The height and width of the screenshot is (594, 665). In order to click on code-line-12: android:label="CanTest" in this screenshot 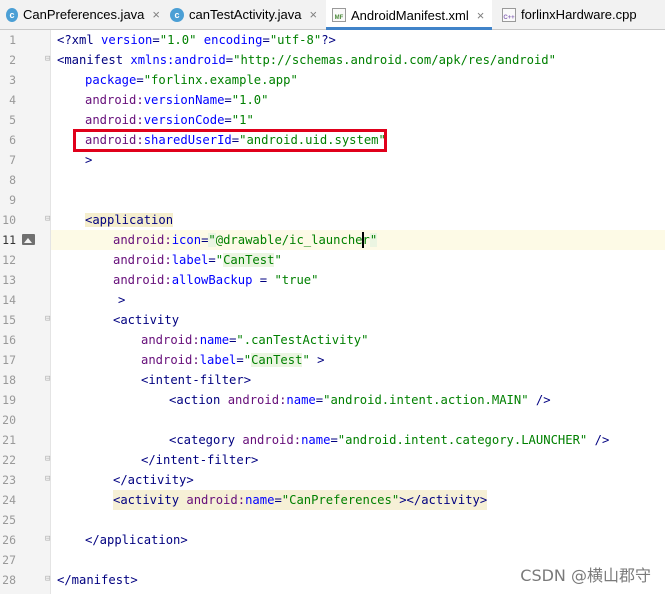, I will do `click(197, 260)`.